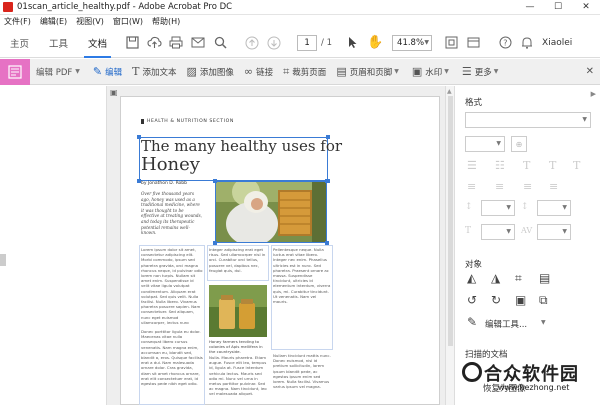  I want to click on horizontal-scale-select: ▼, so click(498, 232).